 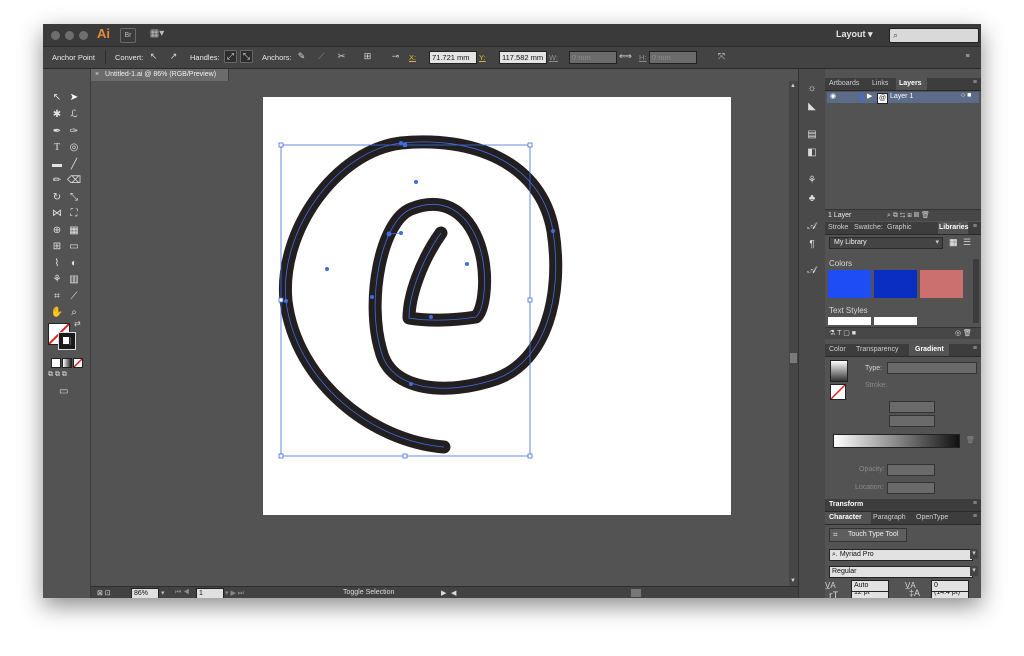 What do you see at coordinates (793, 358) in the screenshot?
I see `scroll-thumb` at bounding box center [793, 358].